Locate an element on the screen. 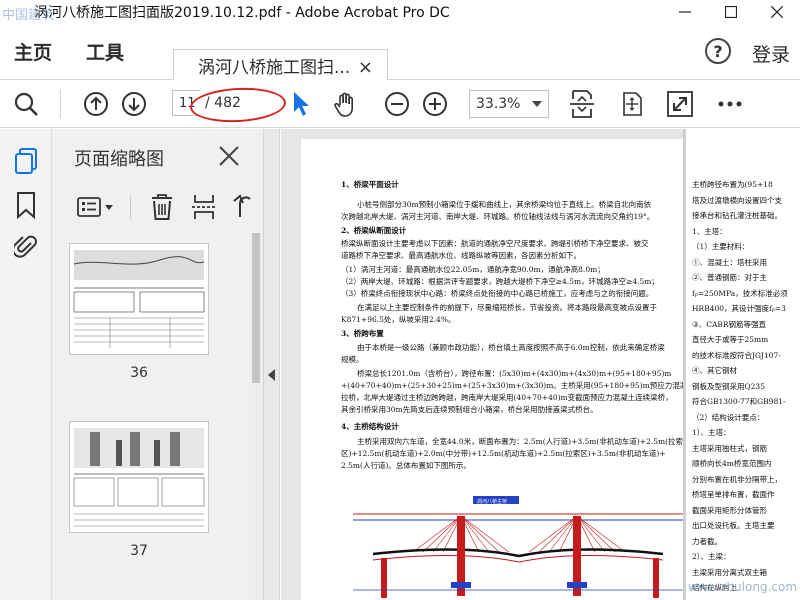 Image resolution: width=800 pixels, height=600 pixels. document-text-line: 符合GB1300-77和GB981- is located at coordinates (739, 401).